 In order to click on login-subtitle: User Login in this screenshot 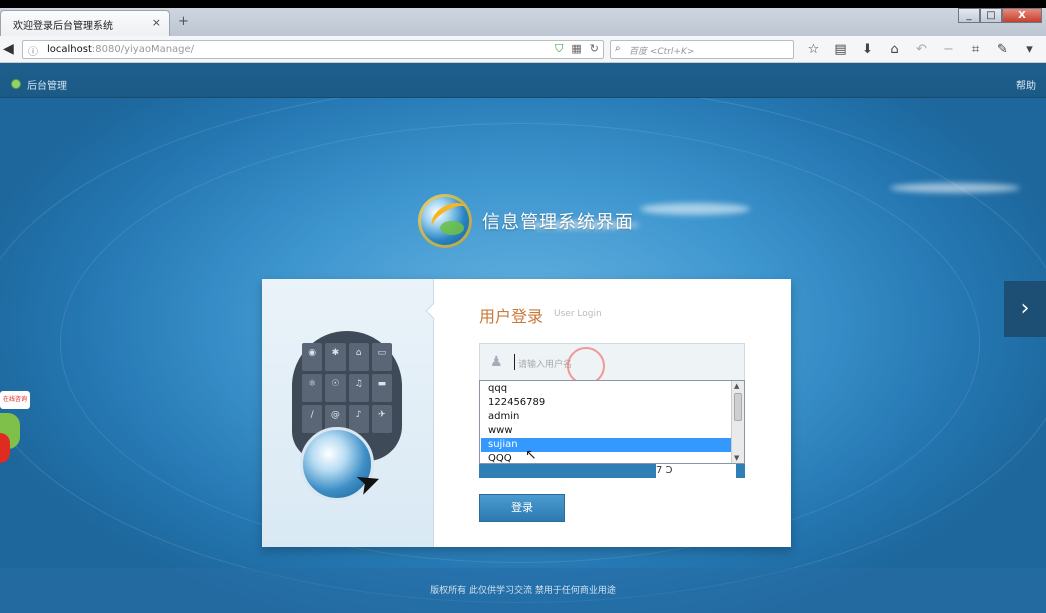, I will do `click(578, 314)`.